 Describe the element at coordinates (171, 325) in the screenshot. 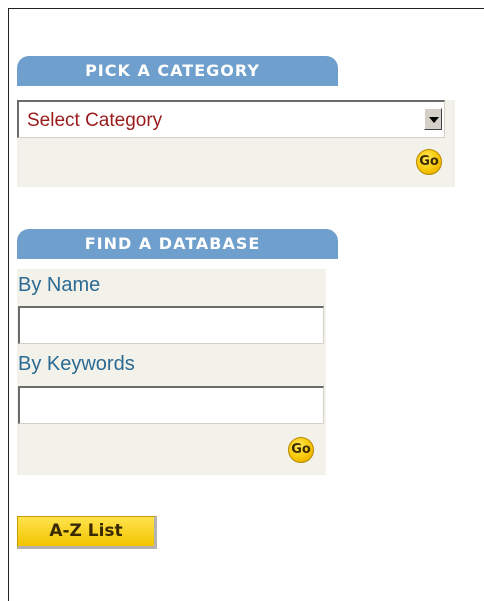

I see `by-name-input` at that location.